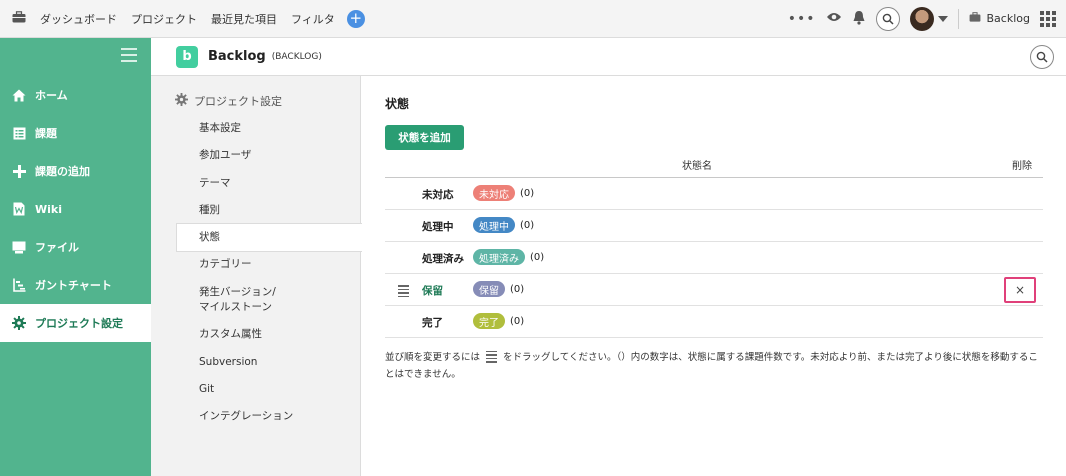  What do you see at coordinates (1042, 57) in the screenshot?
I see `project-search-icon` at bounding box center [1042, 57].